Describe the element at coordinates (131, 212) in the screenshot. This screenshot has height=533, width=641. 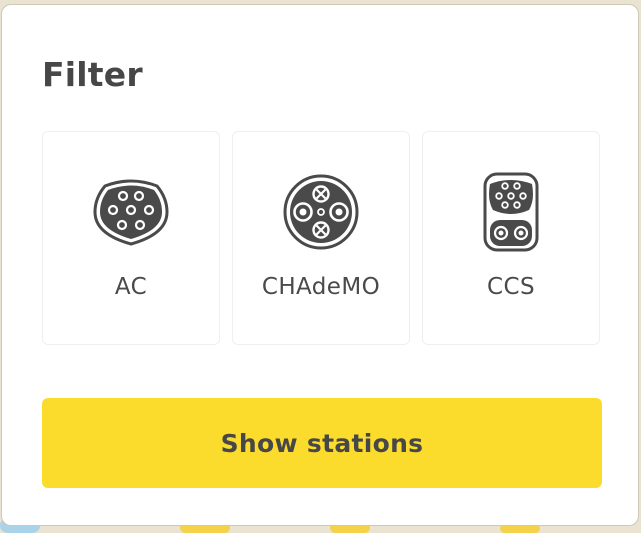
I see `type2-ac-plug-icon` at that location.